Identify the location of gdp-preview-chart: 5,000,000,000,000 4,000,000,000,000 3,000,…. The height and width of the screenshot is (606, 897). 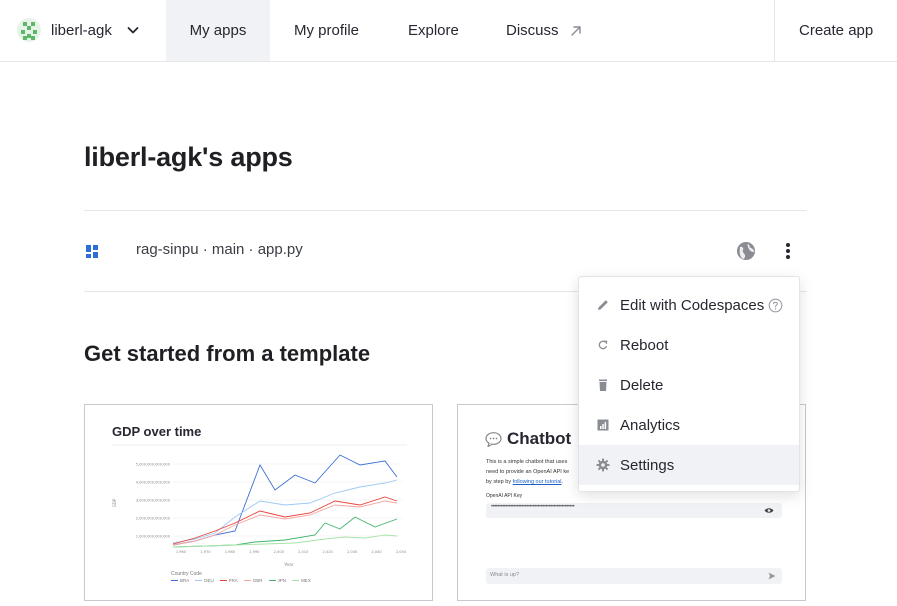
(259, 506).